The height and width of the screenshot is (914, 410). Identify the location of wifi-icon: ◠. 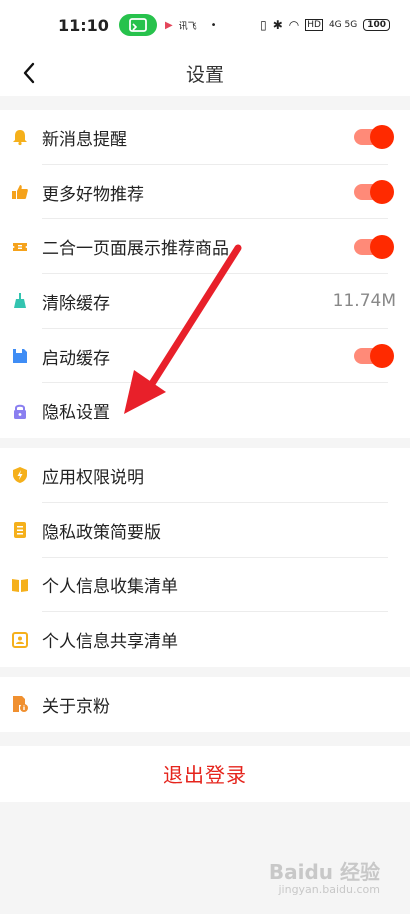
(294, 25).